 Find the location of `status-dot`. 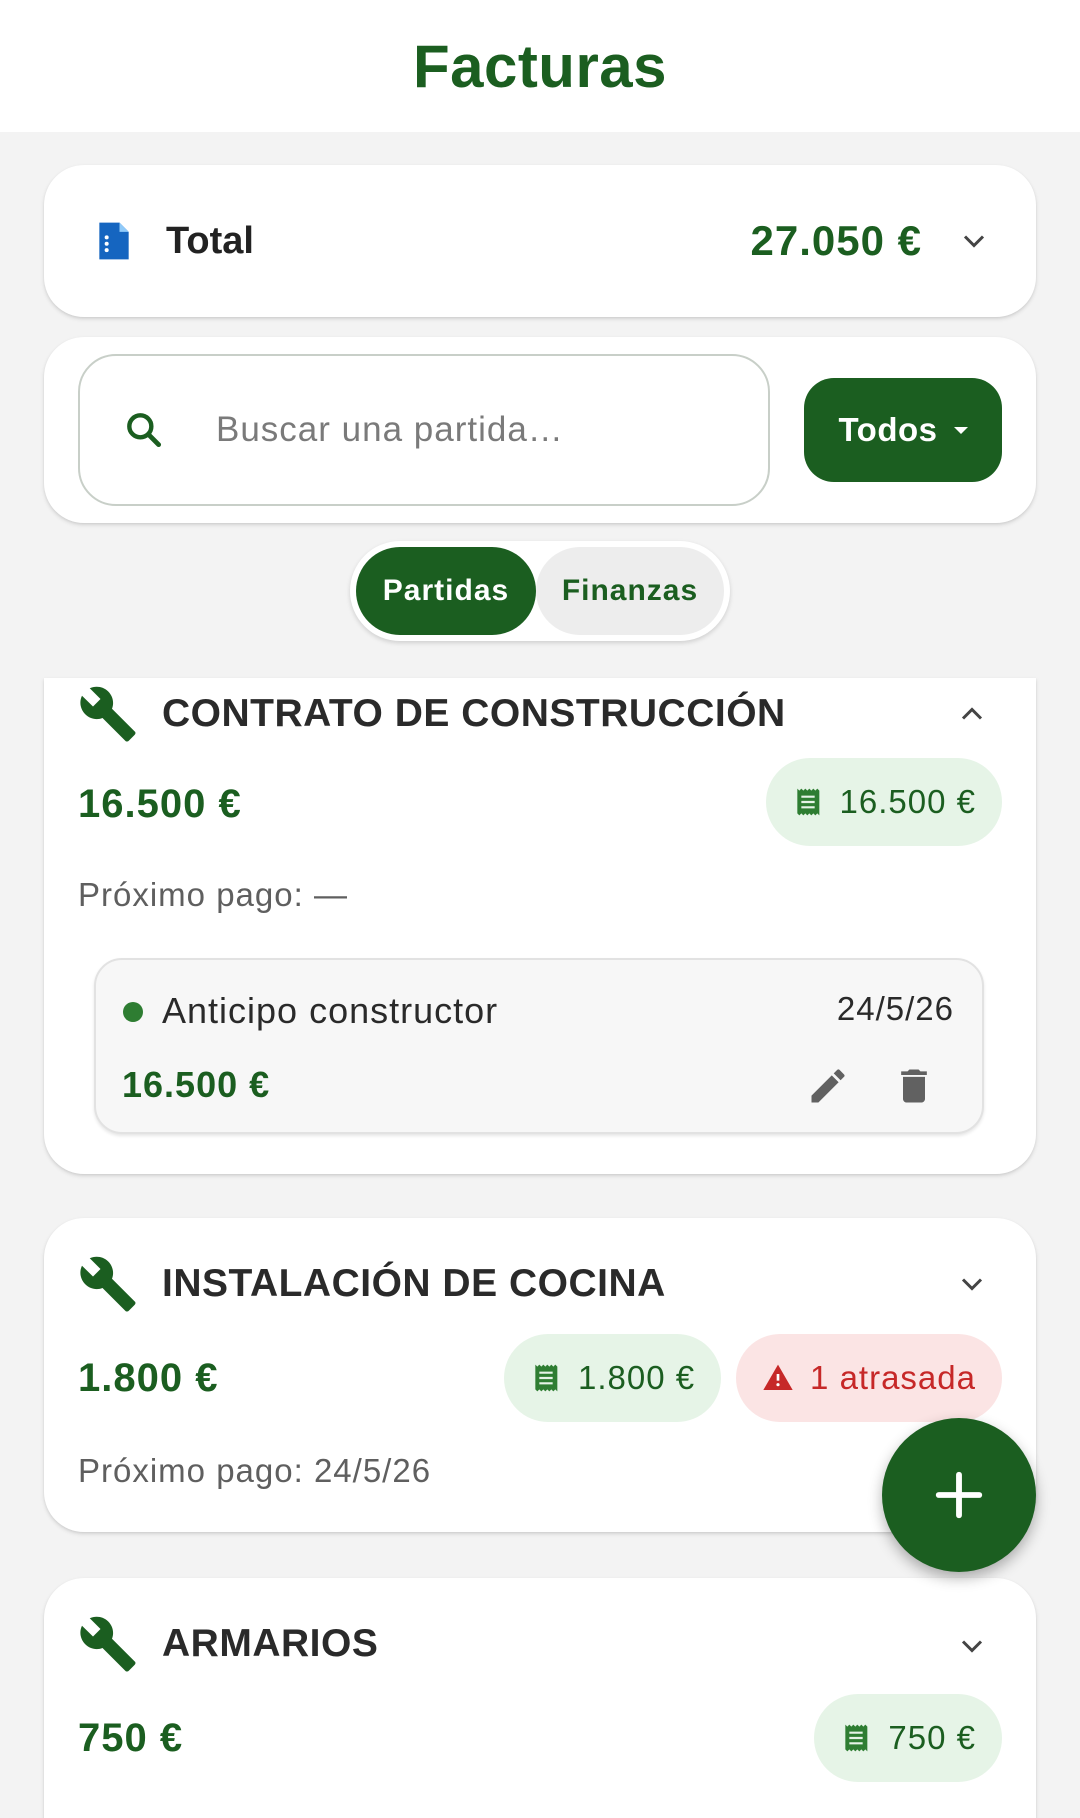

status-dot is located at coordinates (133, 1012).